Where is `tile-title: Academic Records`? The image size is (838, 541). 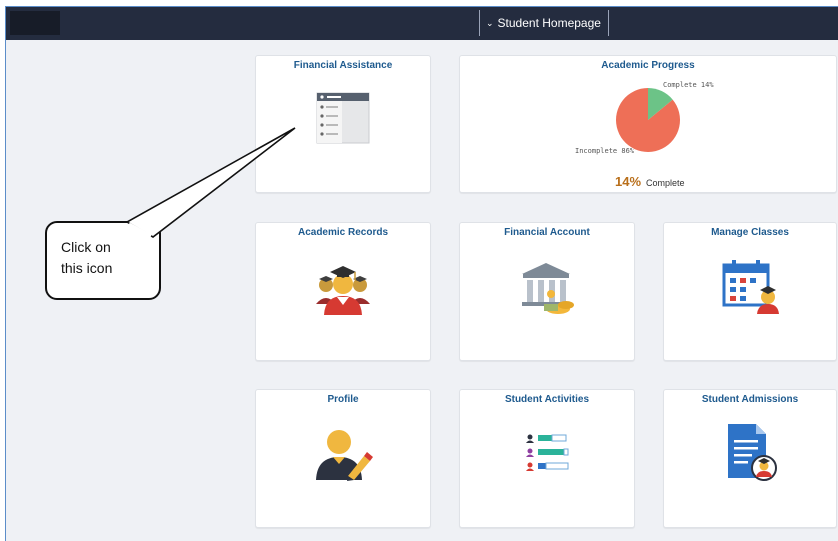
tile-title: Academic Records is located at coordinates (343, 232).